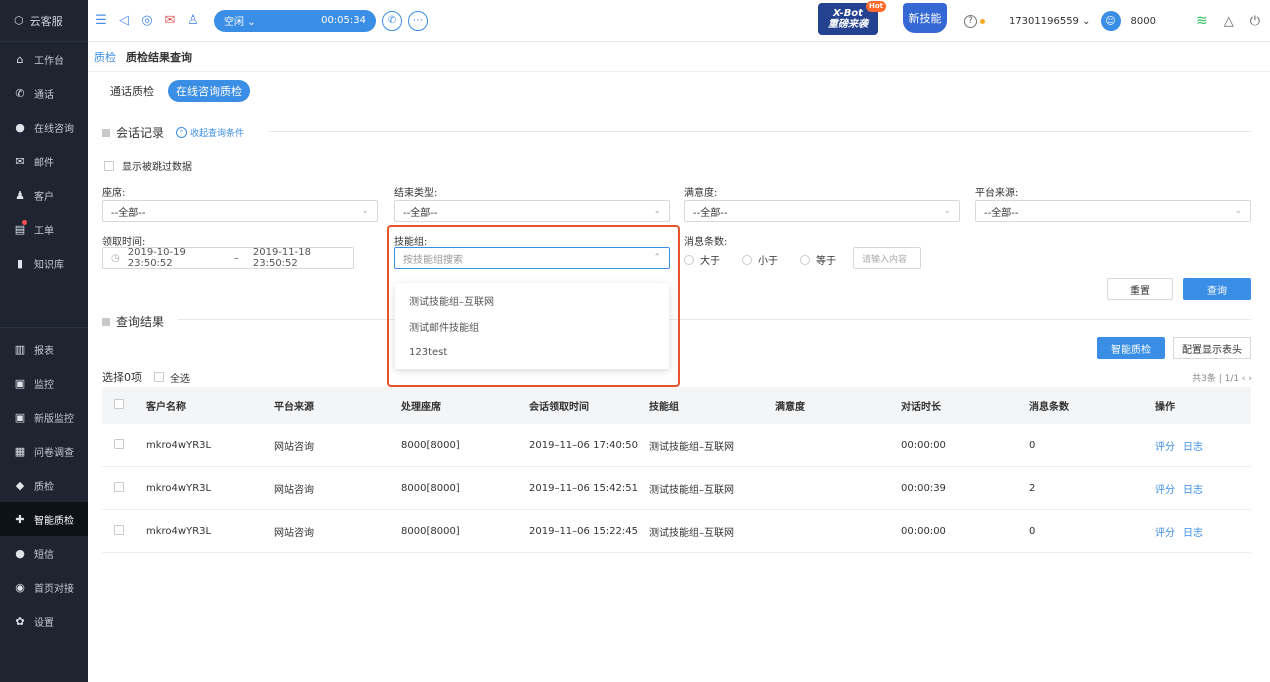  Describe the element at coordinates (1032, 445) in the screenshot. I see `cell-count: 0` at that location.